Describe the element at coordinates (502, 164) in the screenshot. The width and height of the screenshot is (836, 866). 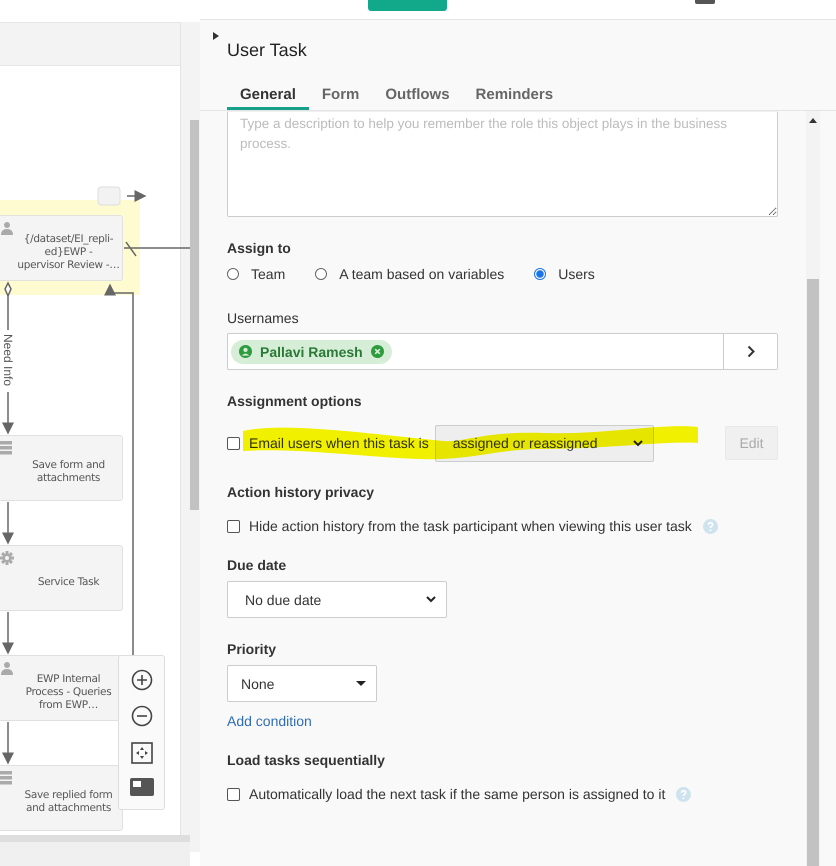
I see `description-field: Type a description to help you remember the role this object plays in the business process.` at that location.